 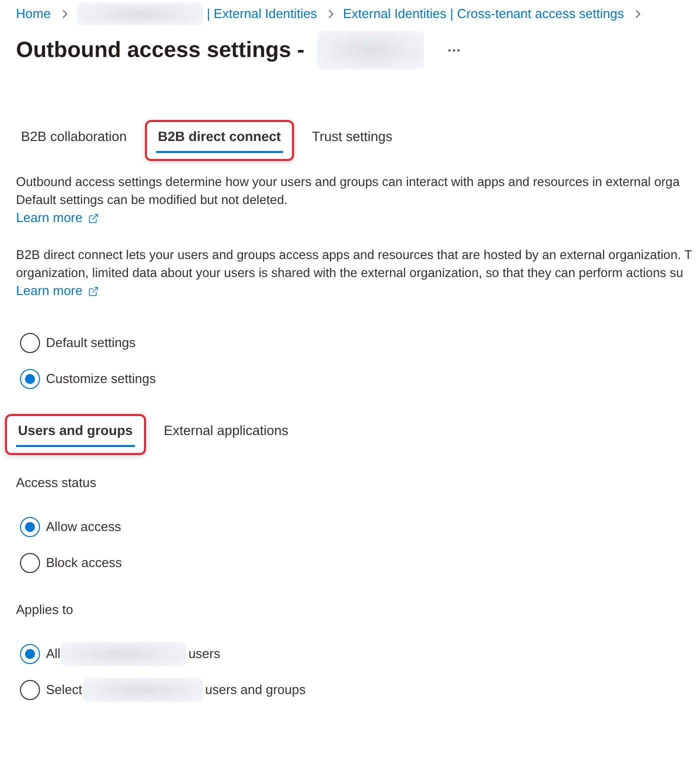 I want to click on breadcrumb-link: External Identities | Cross-tenant access settings, so click(x=483, y=13).